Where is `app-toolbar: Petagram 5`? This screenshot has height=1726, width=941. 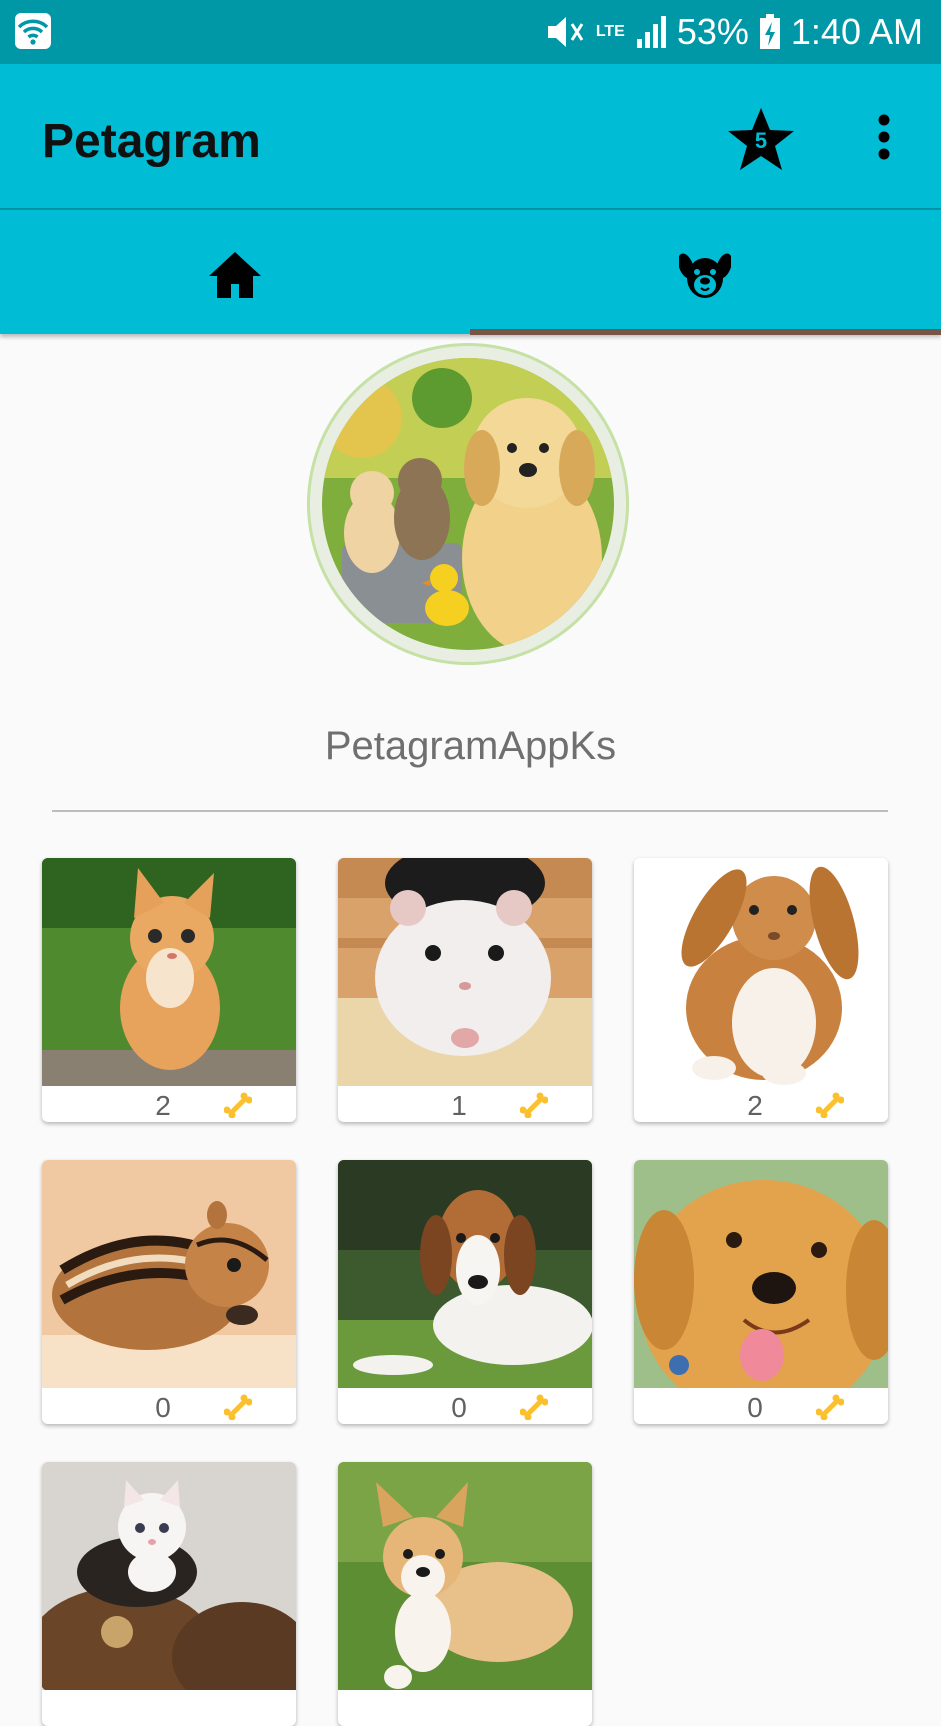 app-toolbar: Petagram 5 is located at coordinates (470, 136).